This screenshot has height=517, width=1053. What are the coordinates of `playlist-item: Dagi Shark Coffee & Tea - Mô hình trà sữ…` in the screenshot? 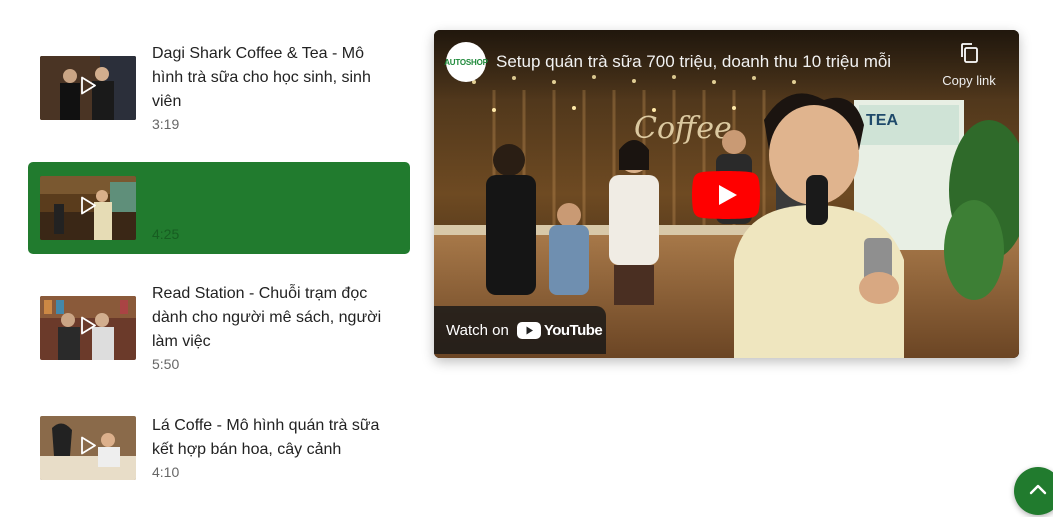 It's located at (219, 86).